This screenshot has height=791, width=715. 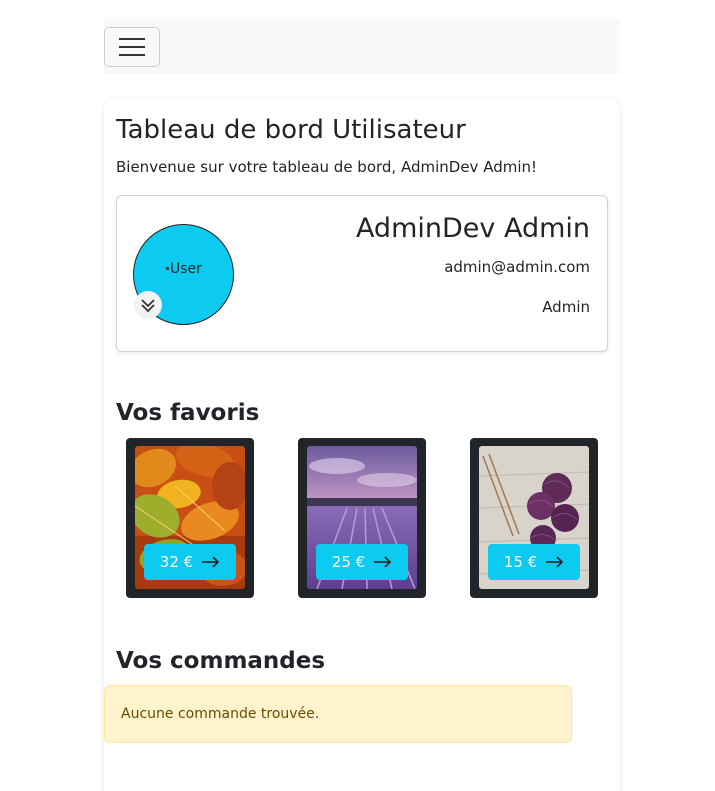 I want to click on favorite-card: 15 €, so click(x=534, y=518).